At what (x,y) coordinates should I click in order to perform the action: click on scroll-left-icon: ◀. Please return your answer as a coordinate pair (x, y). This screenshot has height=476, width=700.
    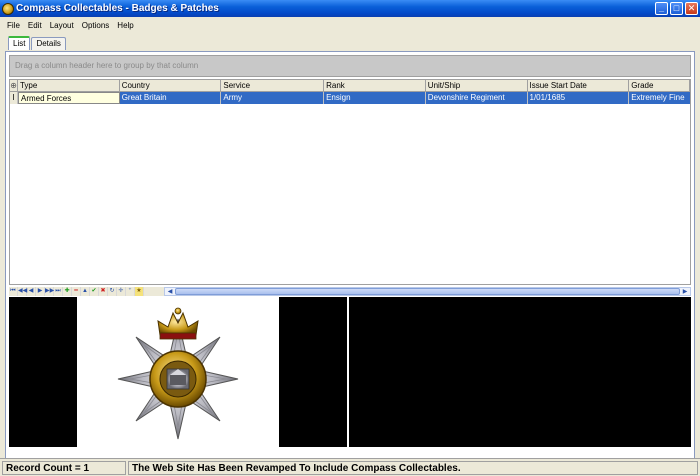
    Looking at the image, I should click on (170, 291).